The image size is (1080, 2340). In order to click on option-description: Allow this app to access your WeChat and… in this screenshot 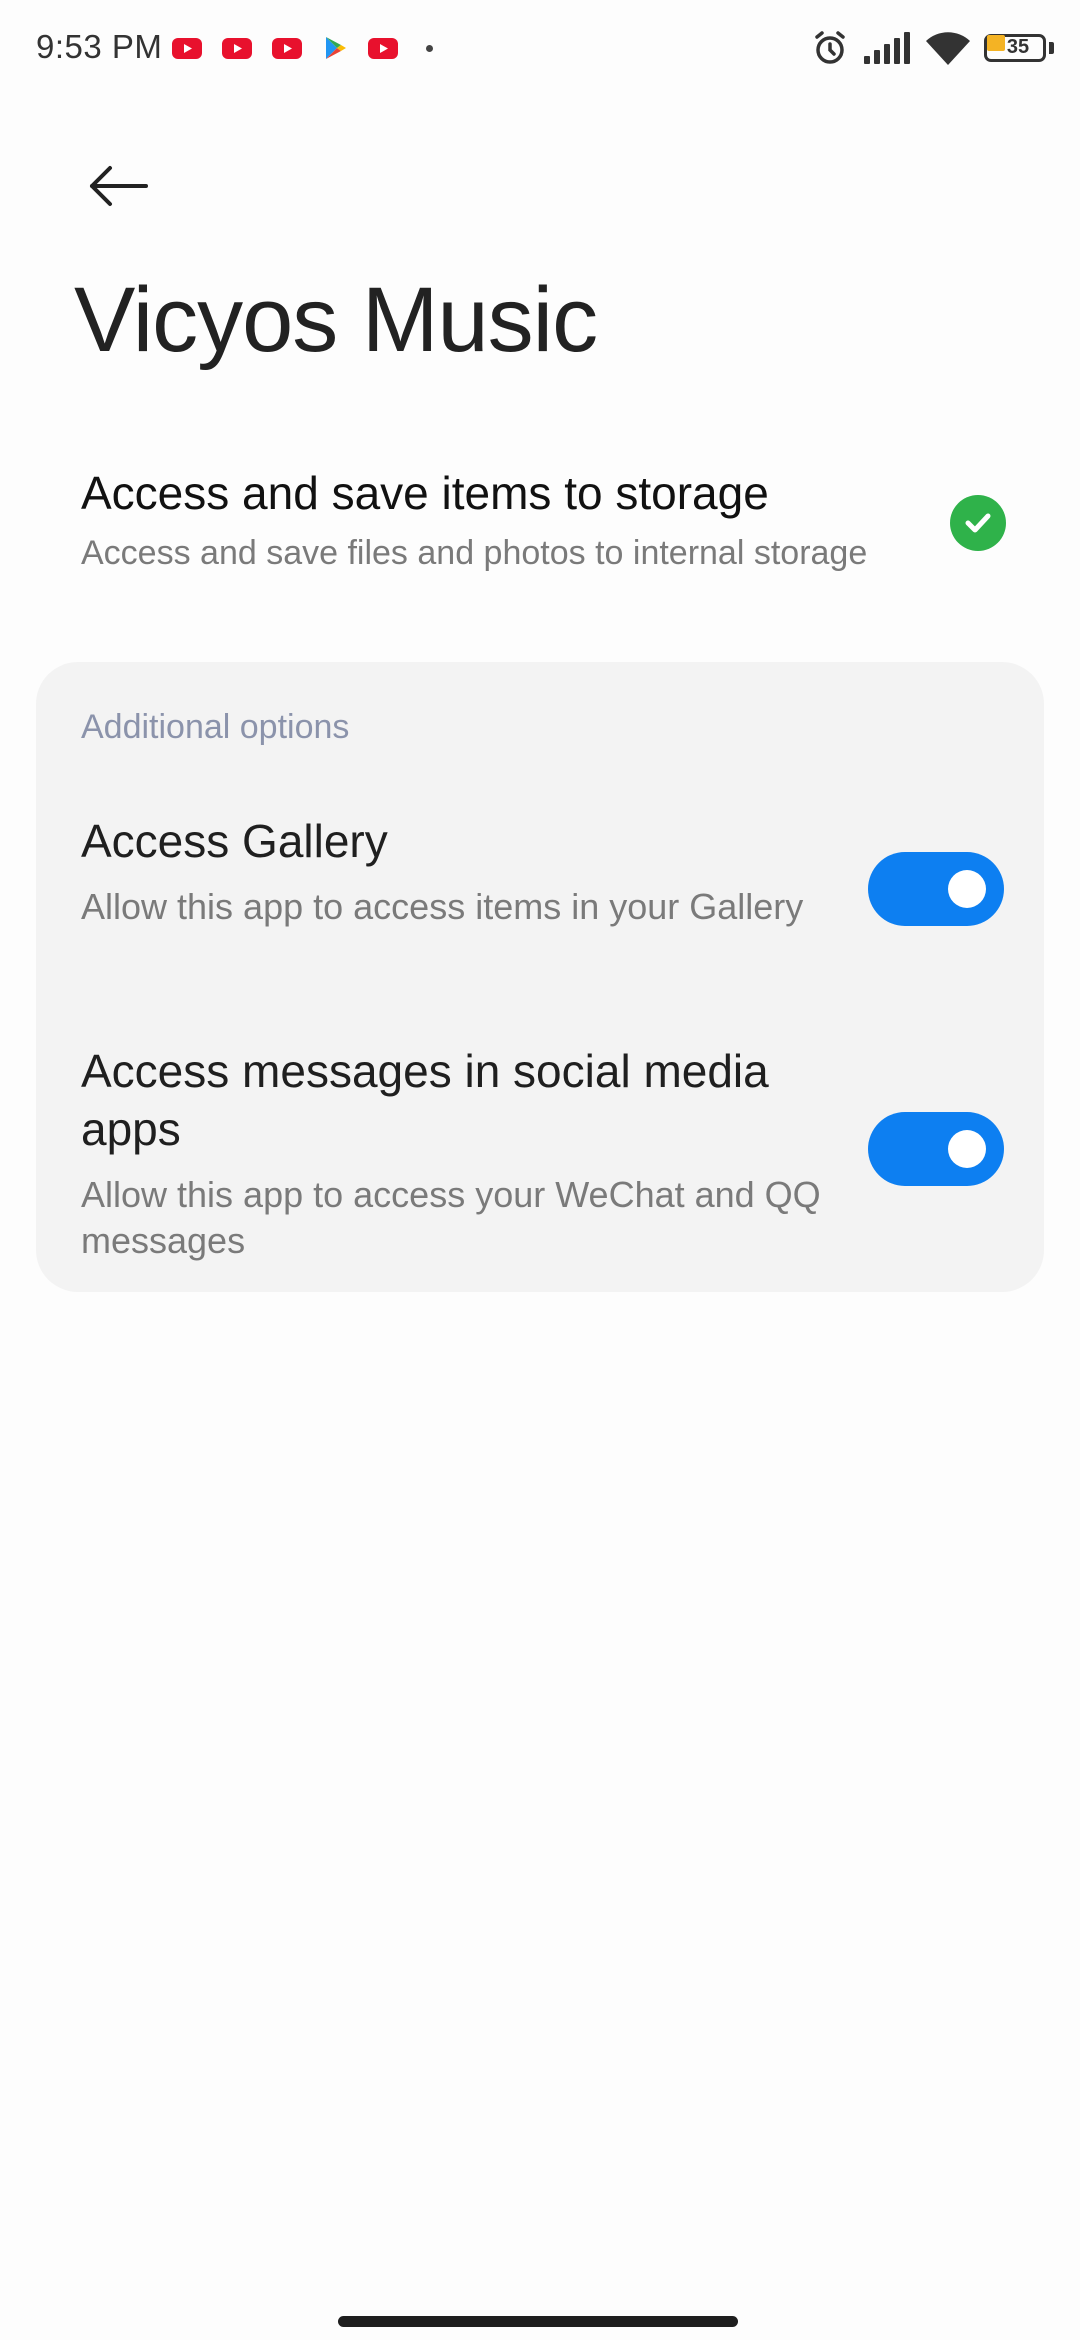, I will do `click(451, 1217)`.